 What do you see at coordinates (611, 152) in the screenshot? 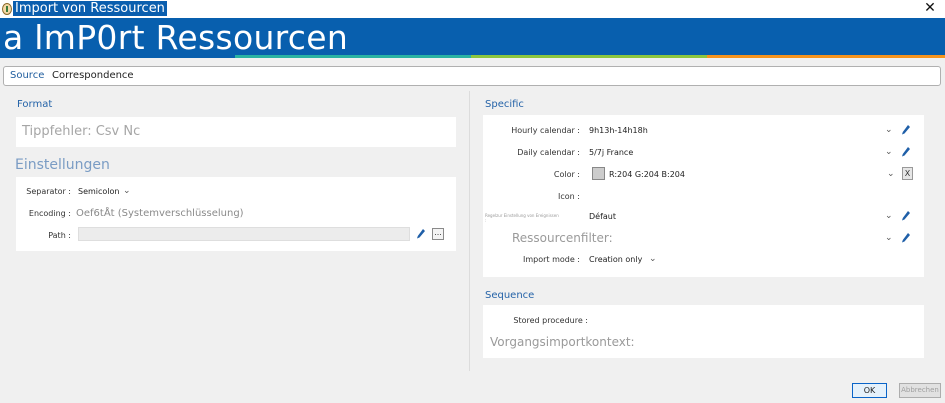
I see `daily-calendar-value: 5/7j France` at bounding box center [611, 152].